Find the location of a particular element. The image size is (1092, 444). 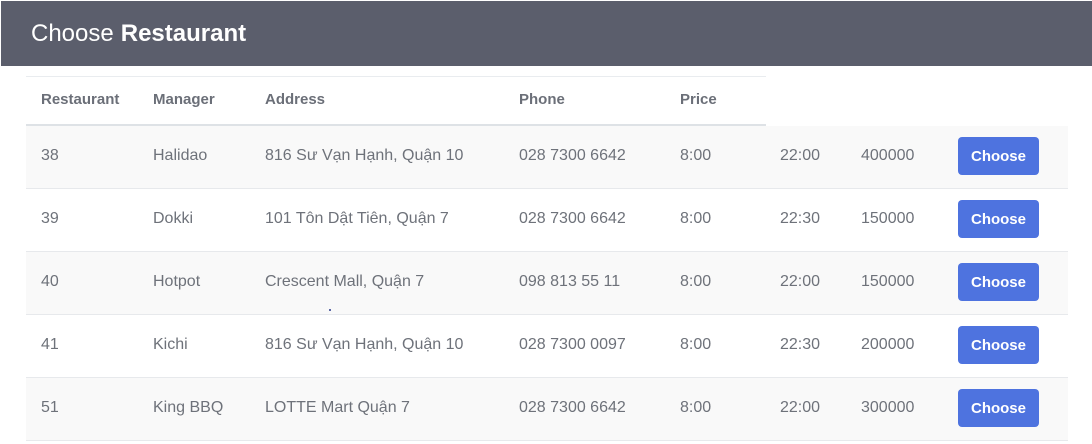

page-title-bold: Restaurant is located at coordinates (183, 33).